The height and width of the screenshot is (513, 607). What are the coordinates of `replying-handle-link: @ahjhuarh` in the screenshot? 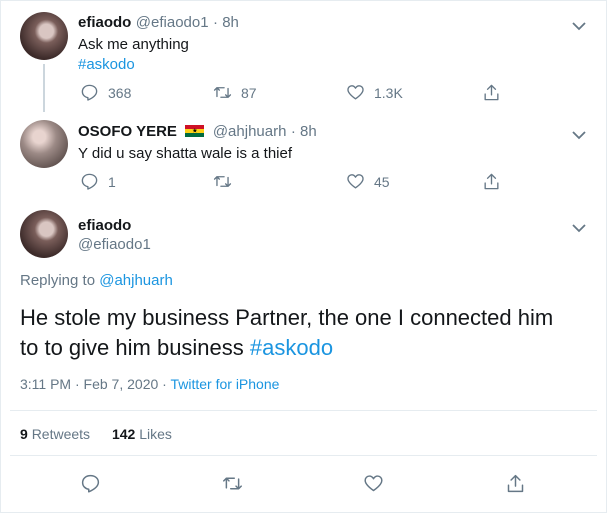 It's located at (136, 280).